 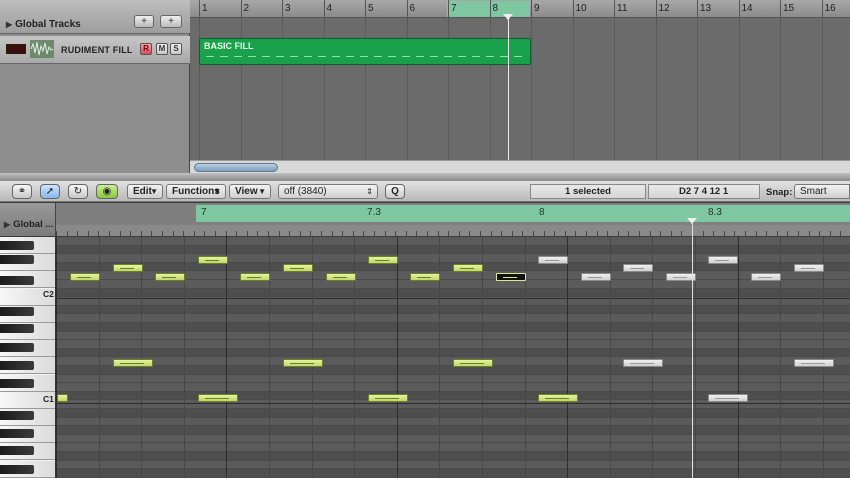 I want to click on piano-roll-cycle-region, so click(x=523, y=213).